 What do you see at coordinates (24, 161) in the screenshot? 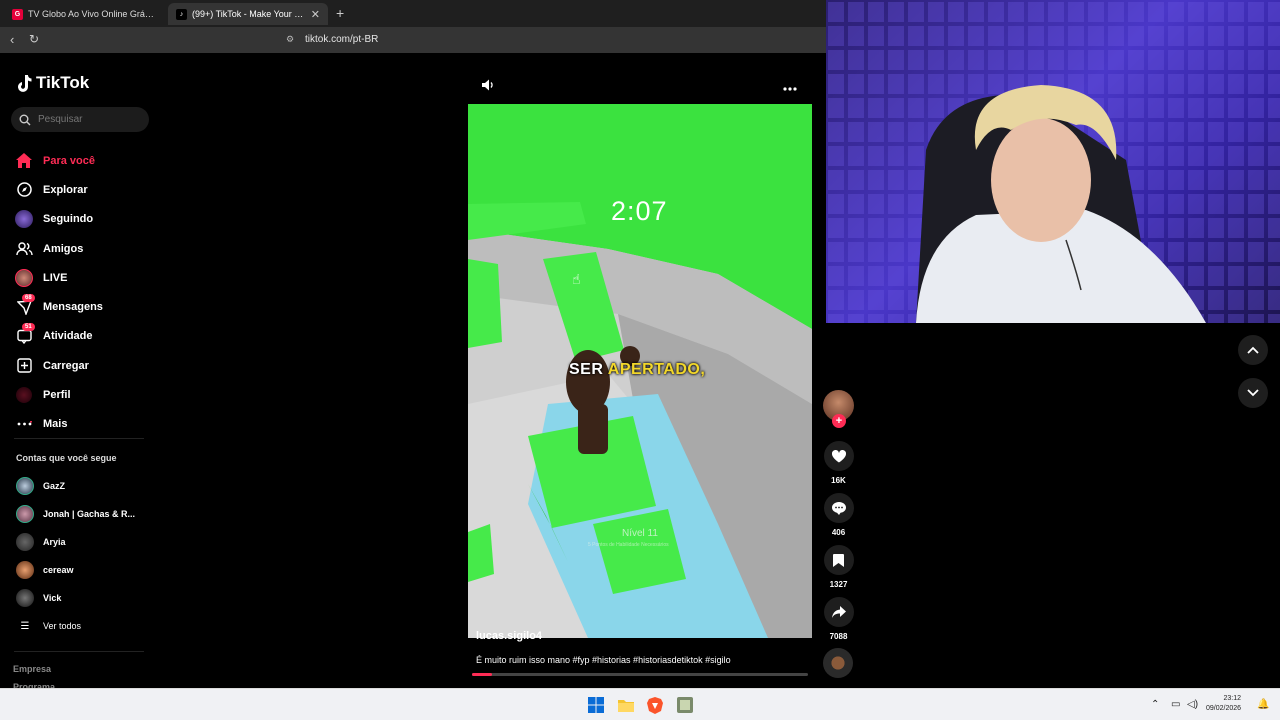
I see `home-icon` at bounding box center [24, 161].